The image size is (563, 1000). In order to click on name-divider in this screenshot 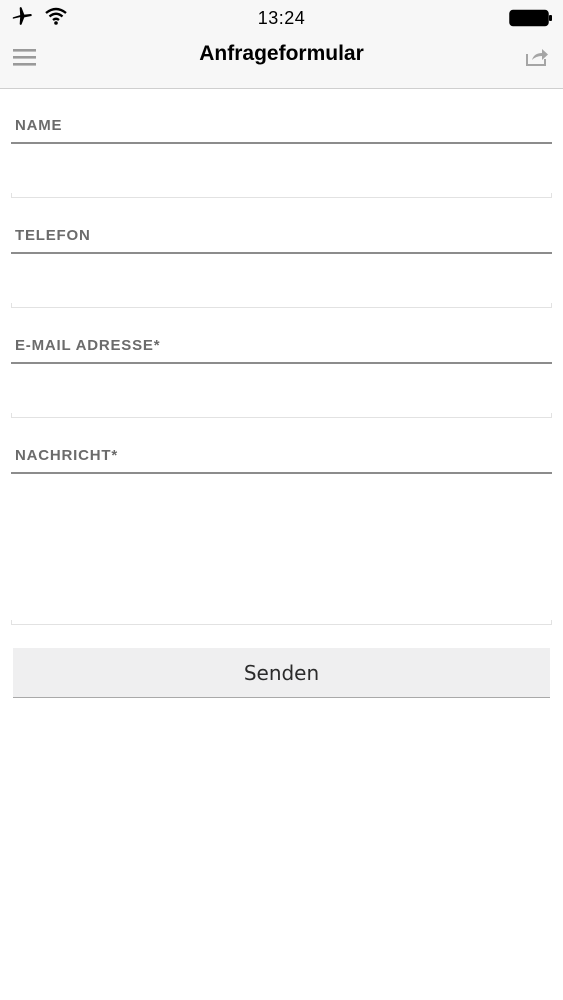, I will do `click(281, 143)`.